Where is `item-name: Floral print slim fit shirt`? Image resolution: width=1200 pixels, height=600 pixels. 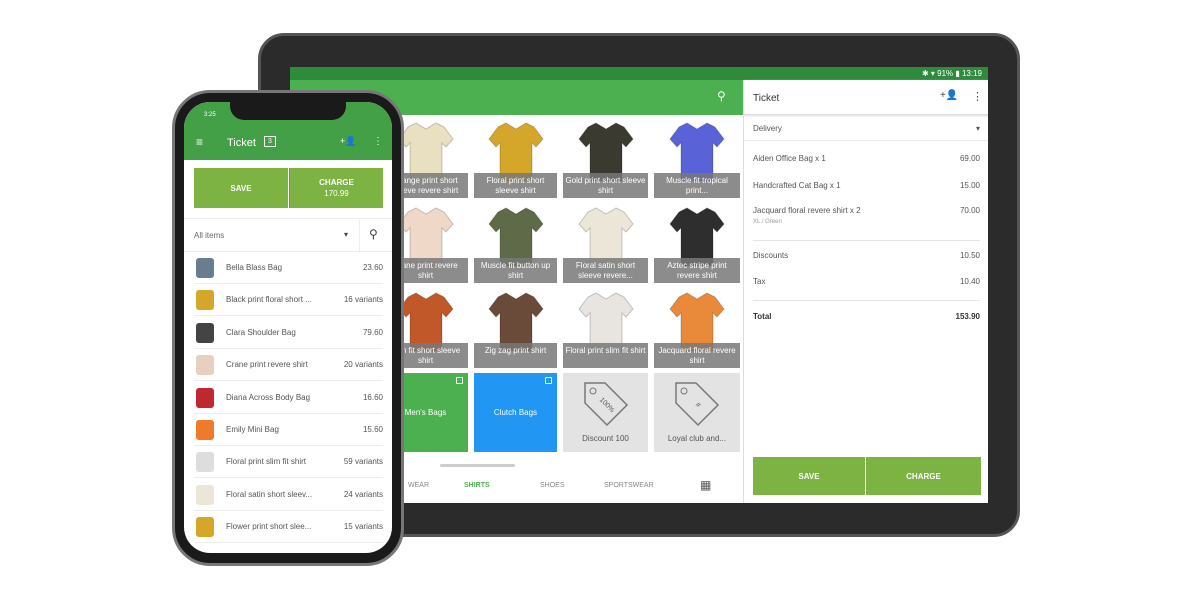 item-name: Floral print slim fit shirt is located at coordinates (266, 462).